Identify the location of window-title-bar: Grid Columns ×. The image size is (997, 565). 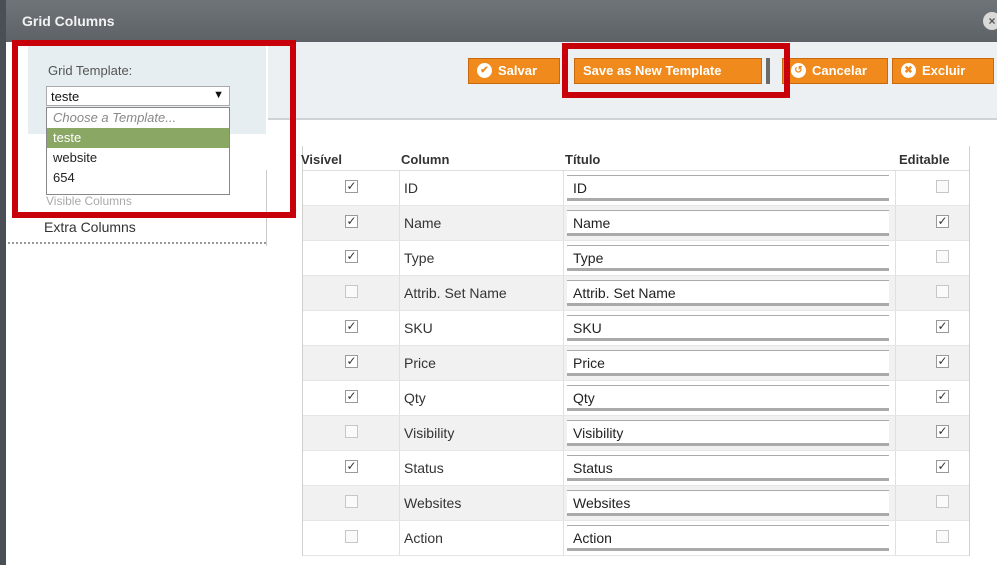
(501, 21).